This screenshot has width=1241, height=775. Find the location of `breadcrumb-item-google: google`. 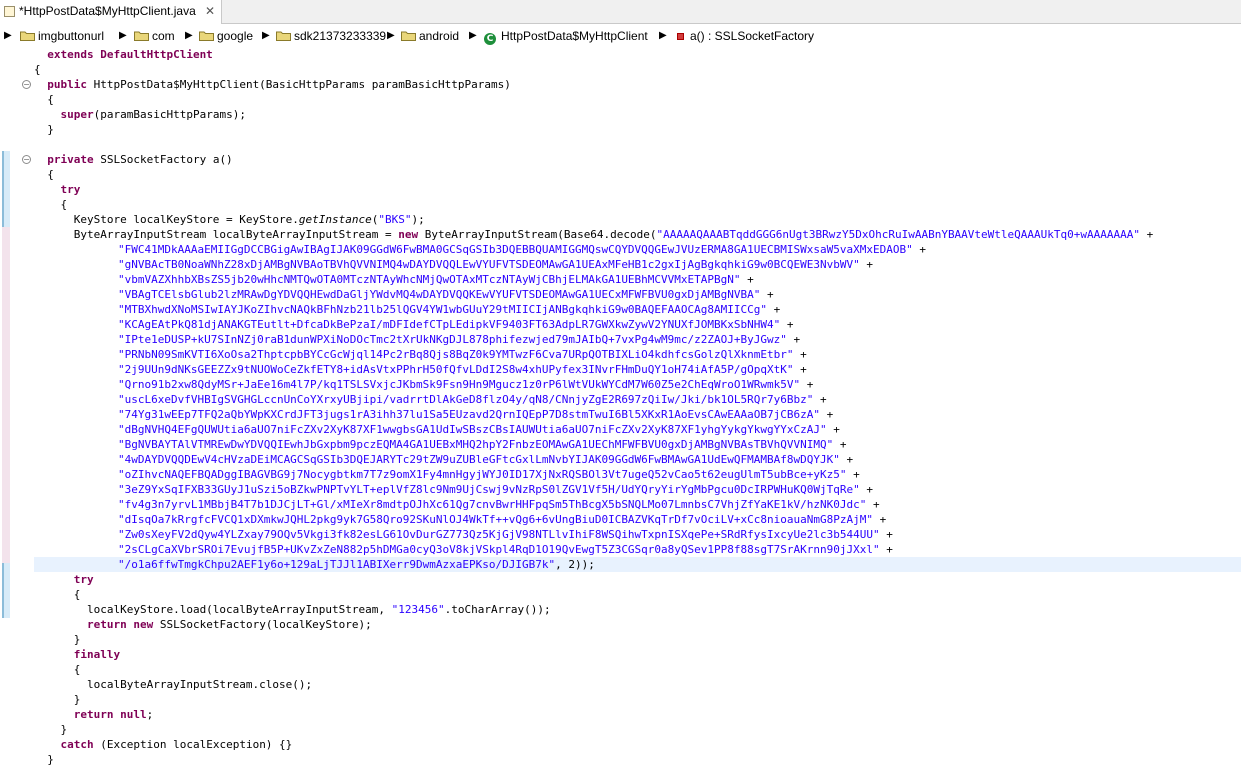

breadcrumb-item-google: google is located at coordinates (226, 36).